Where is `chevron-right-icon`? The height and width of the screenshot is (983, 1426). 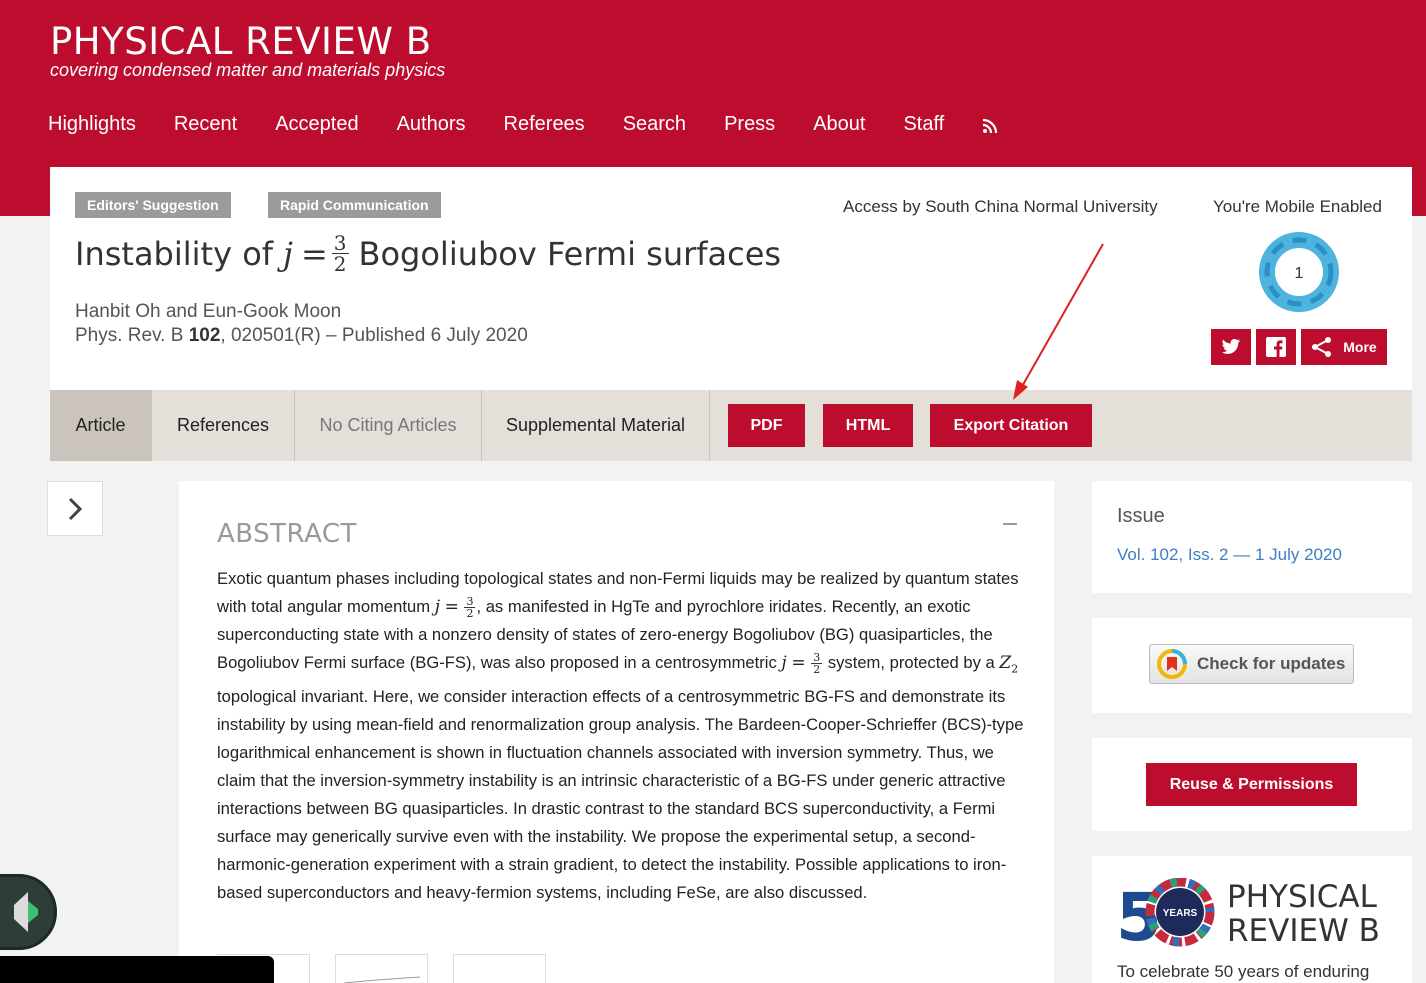
chevron-right-icon is located at coordinates (75, 508).